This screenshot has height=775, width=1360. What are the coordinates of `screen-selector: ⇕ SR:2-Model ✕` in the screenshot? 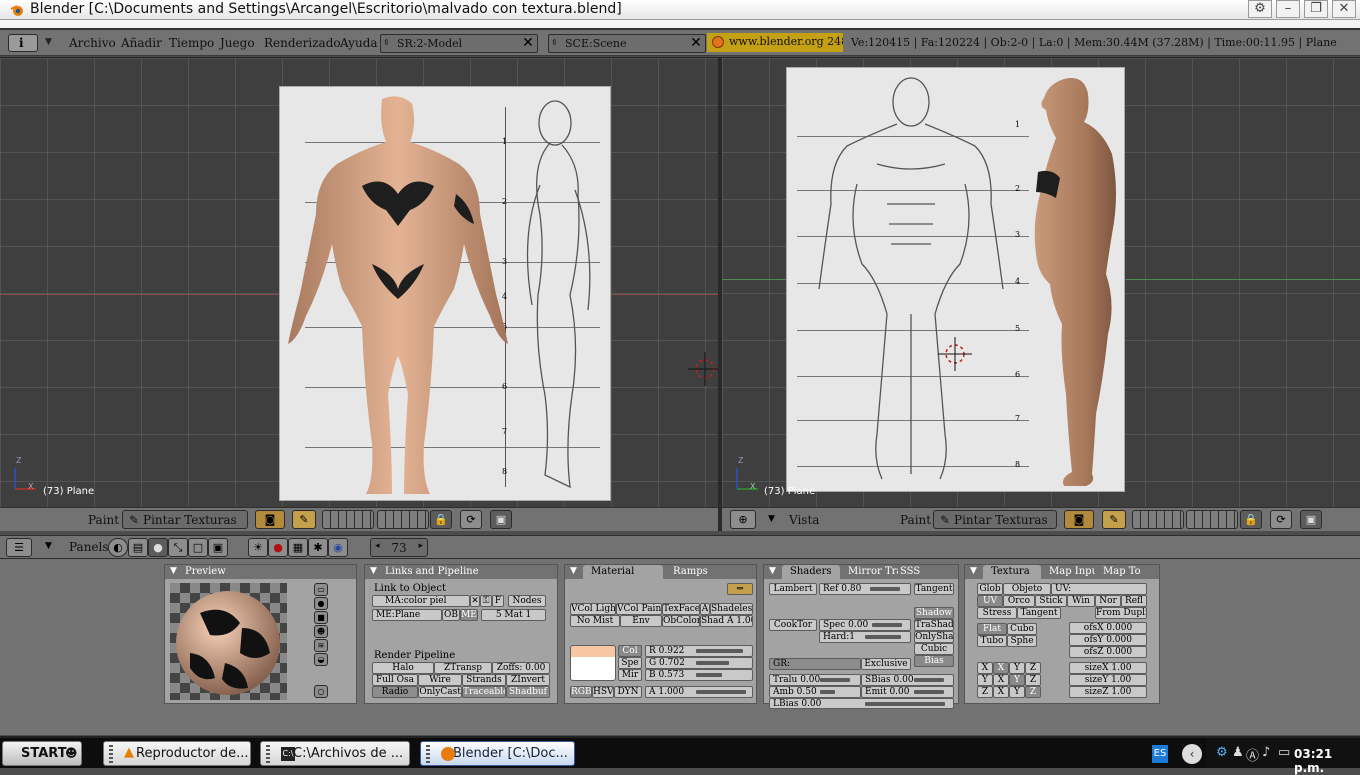 It's located at (459, 43).